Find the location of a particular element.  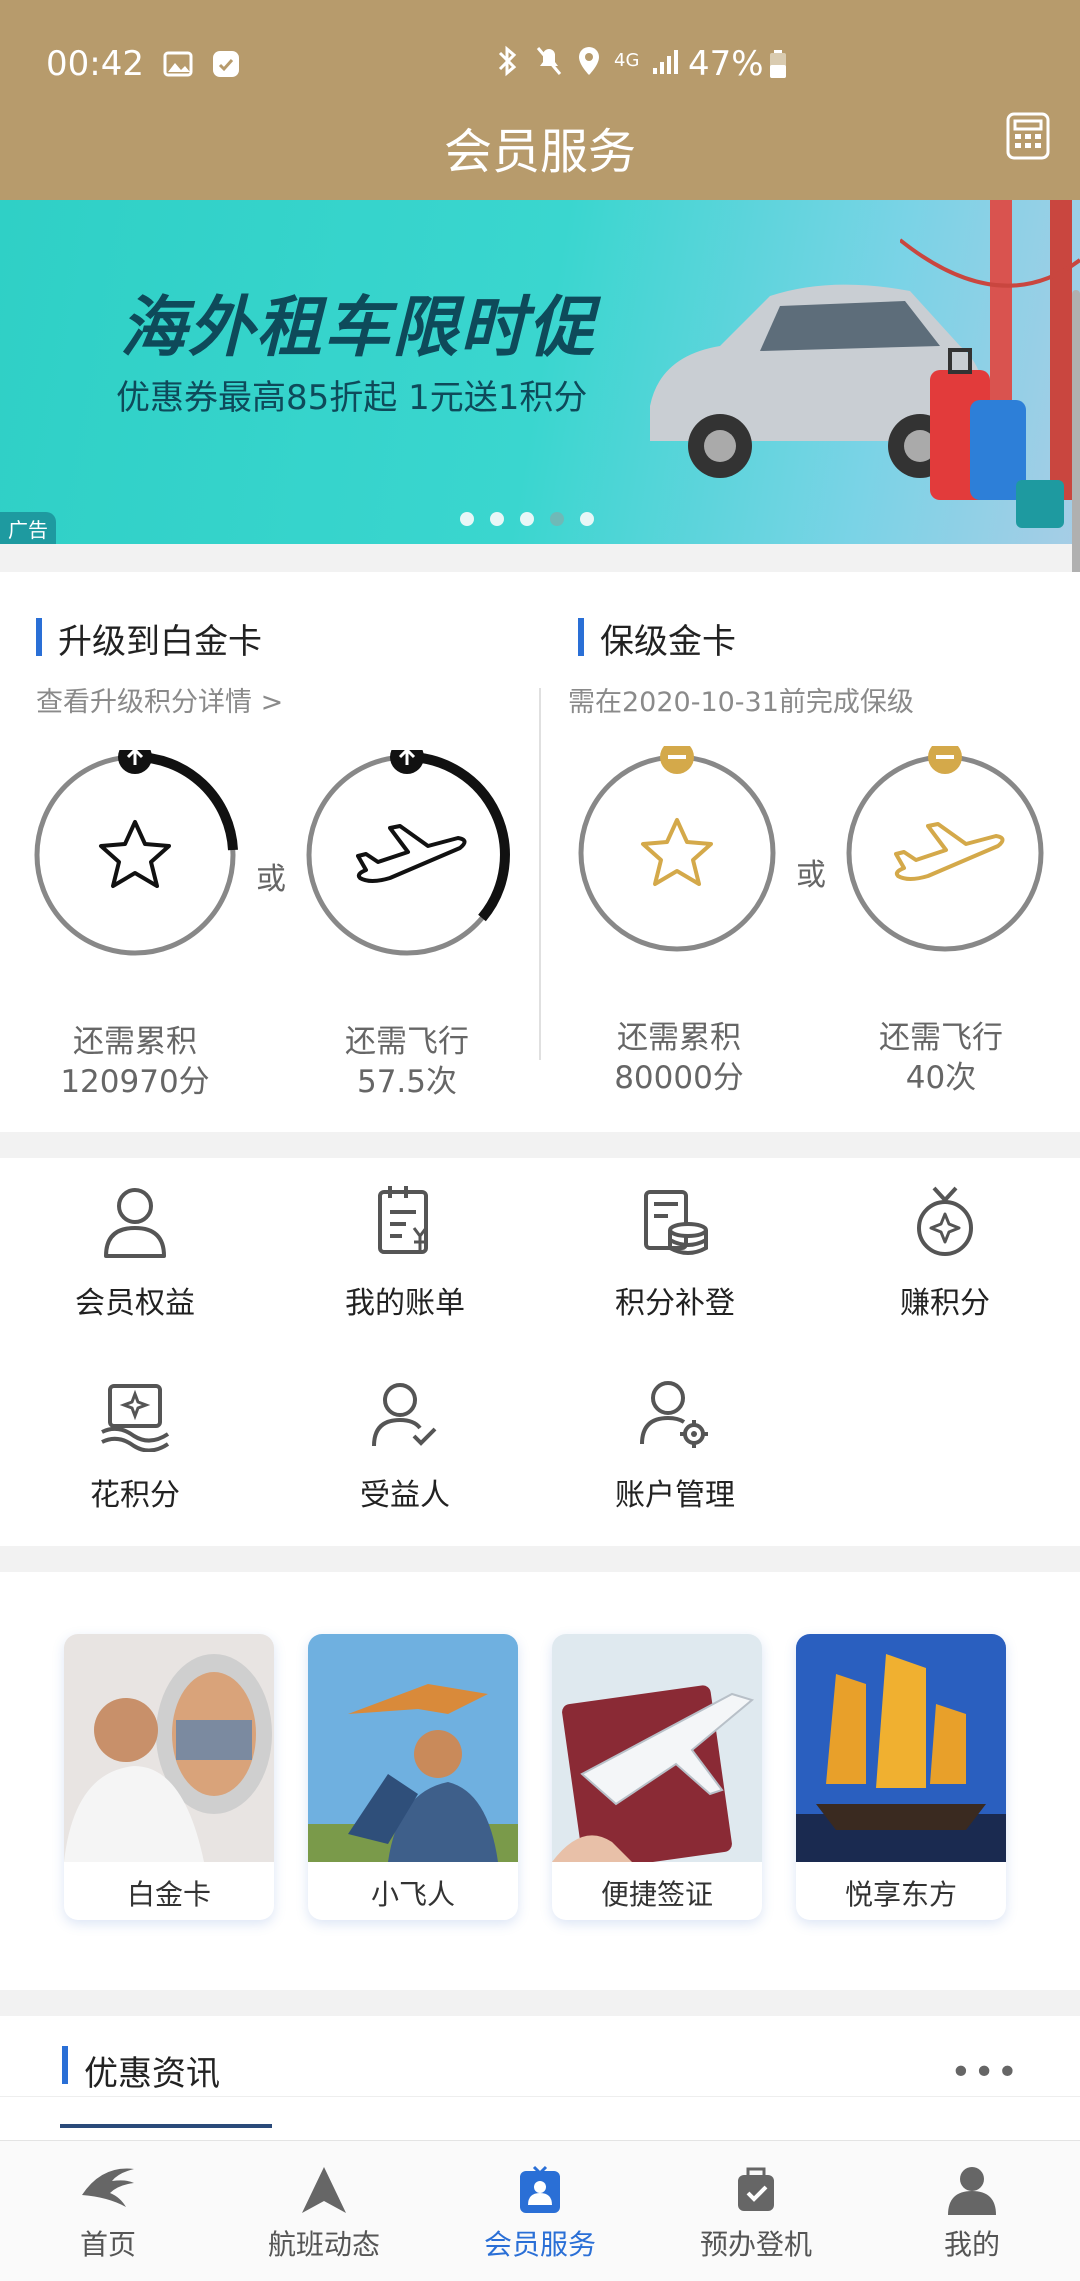

nav-label: 会员服务 is located at coordinates (539, 2244).